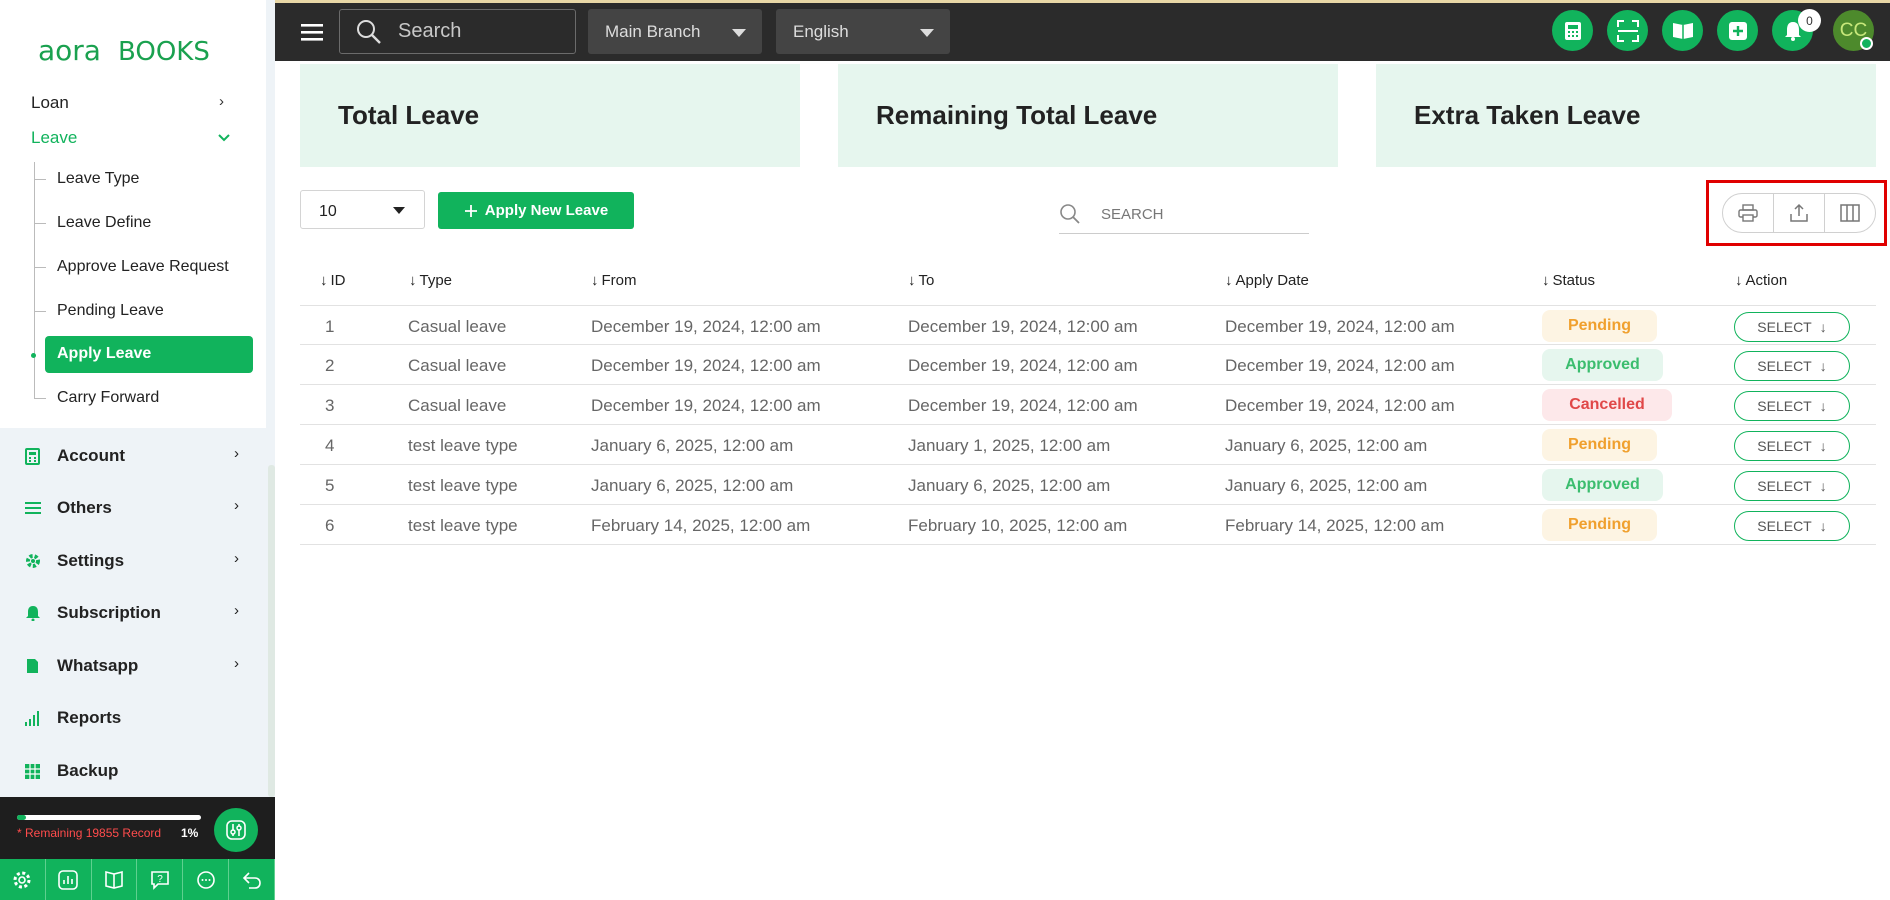 Image resolution: width=1890 pixels, height=900 pixels. I want to click on tree-tick, so click(40, 223).